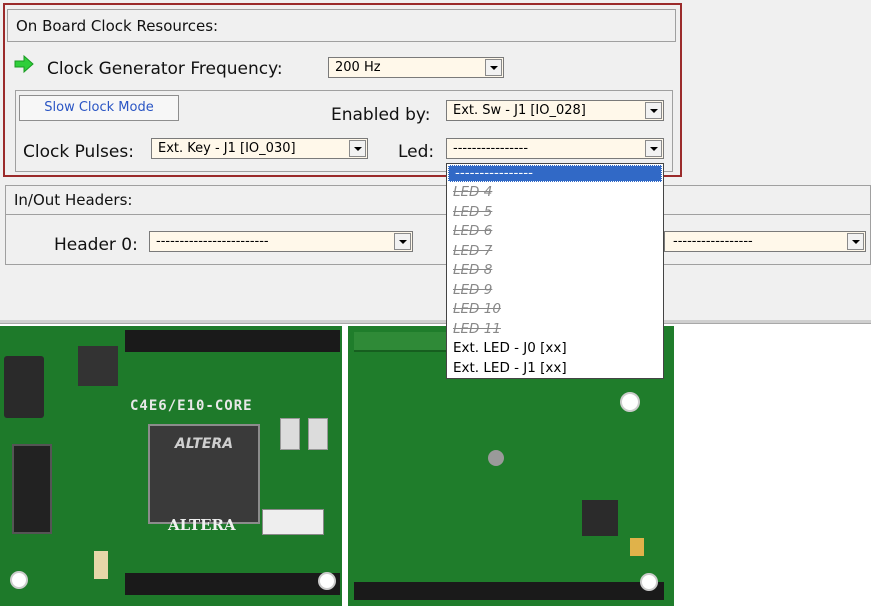 This screenshot has width=871, height=611. What do you see at coordinates (555, 252) in the screenshot?
I see `led-option: LED 7` at bounding box center [555, 252].